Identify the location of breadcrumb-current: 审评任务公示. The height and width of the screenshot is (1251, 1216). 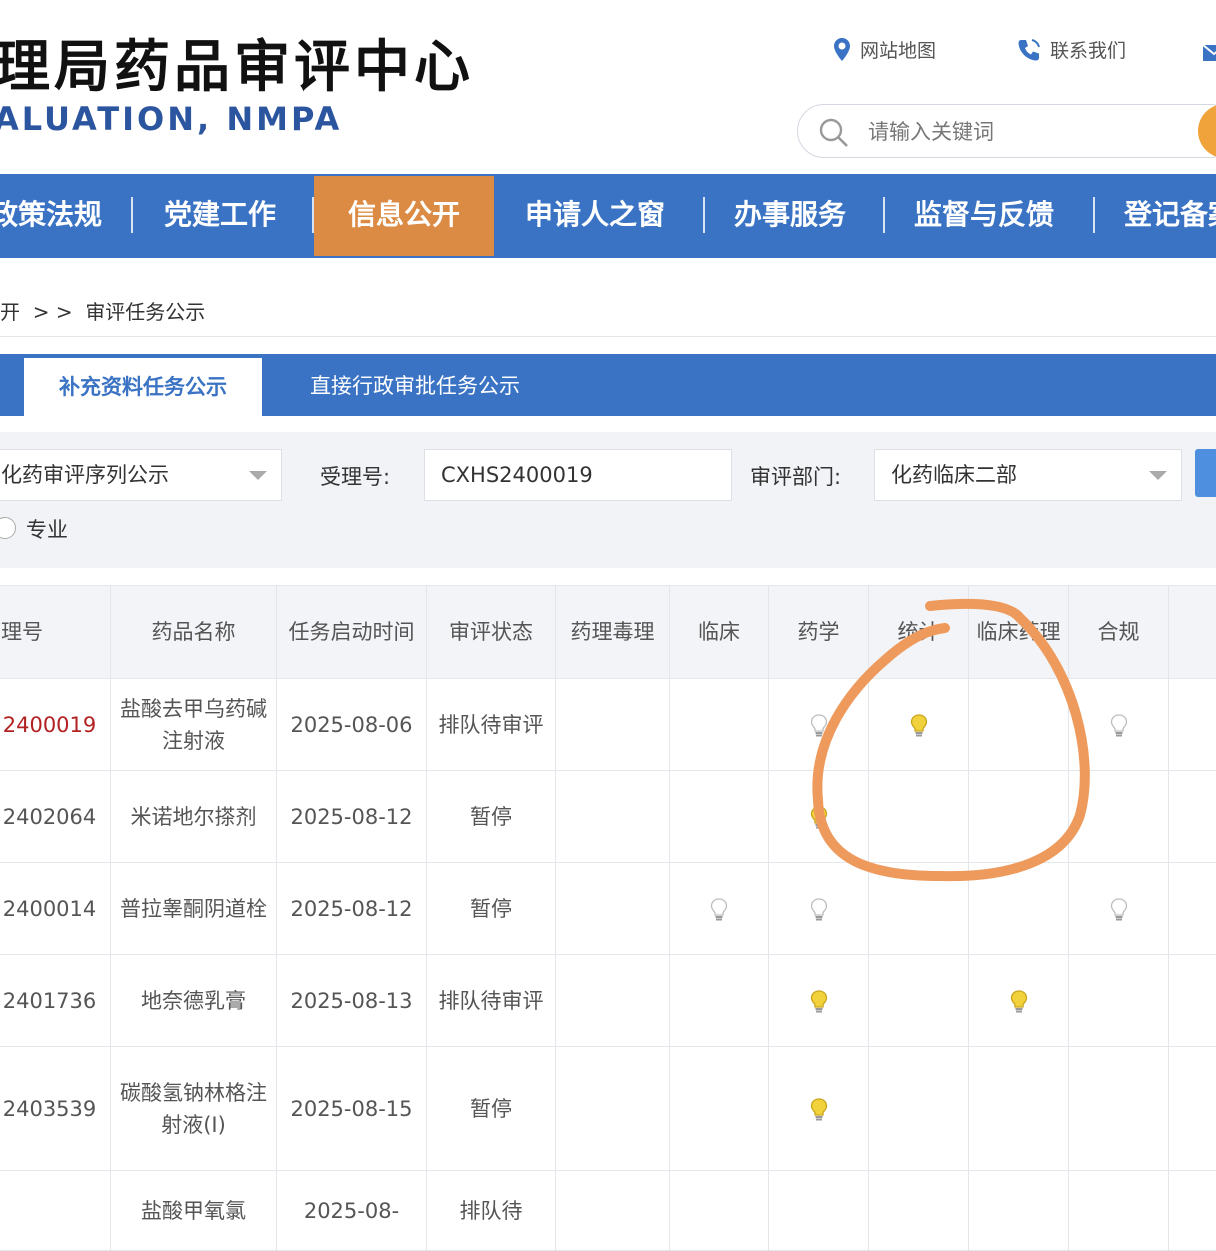
(145, 312).